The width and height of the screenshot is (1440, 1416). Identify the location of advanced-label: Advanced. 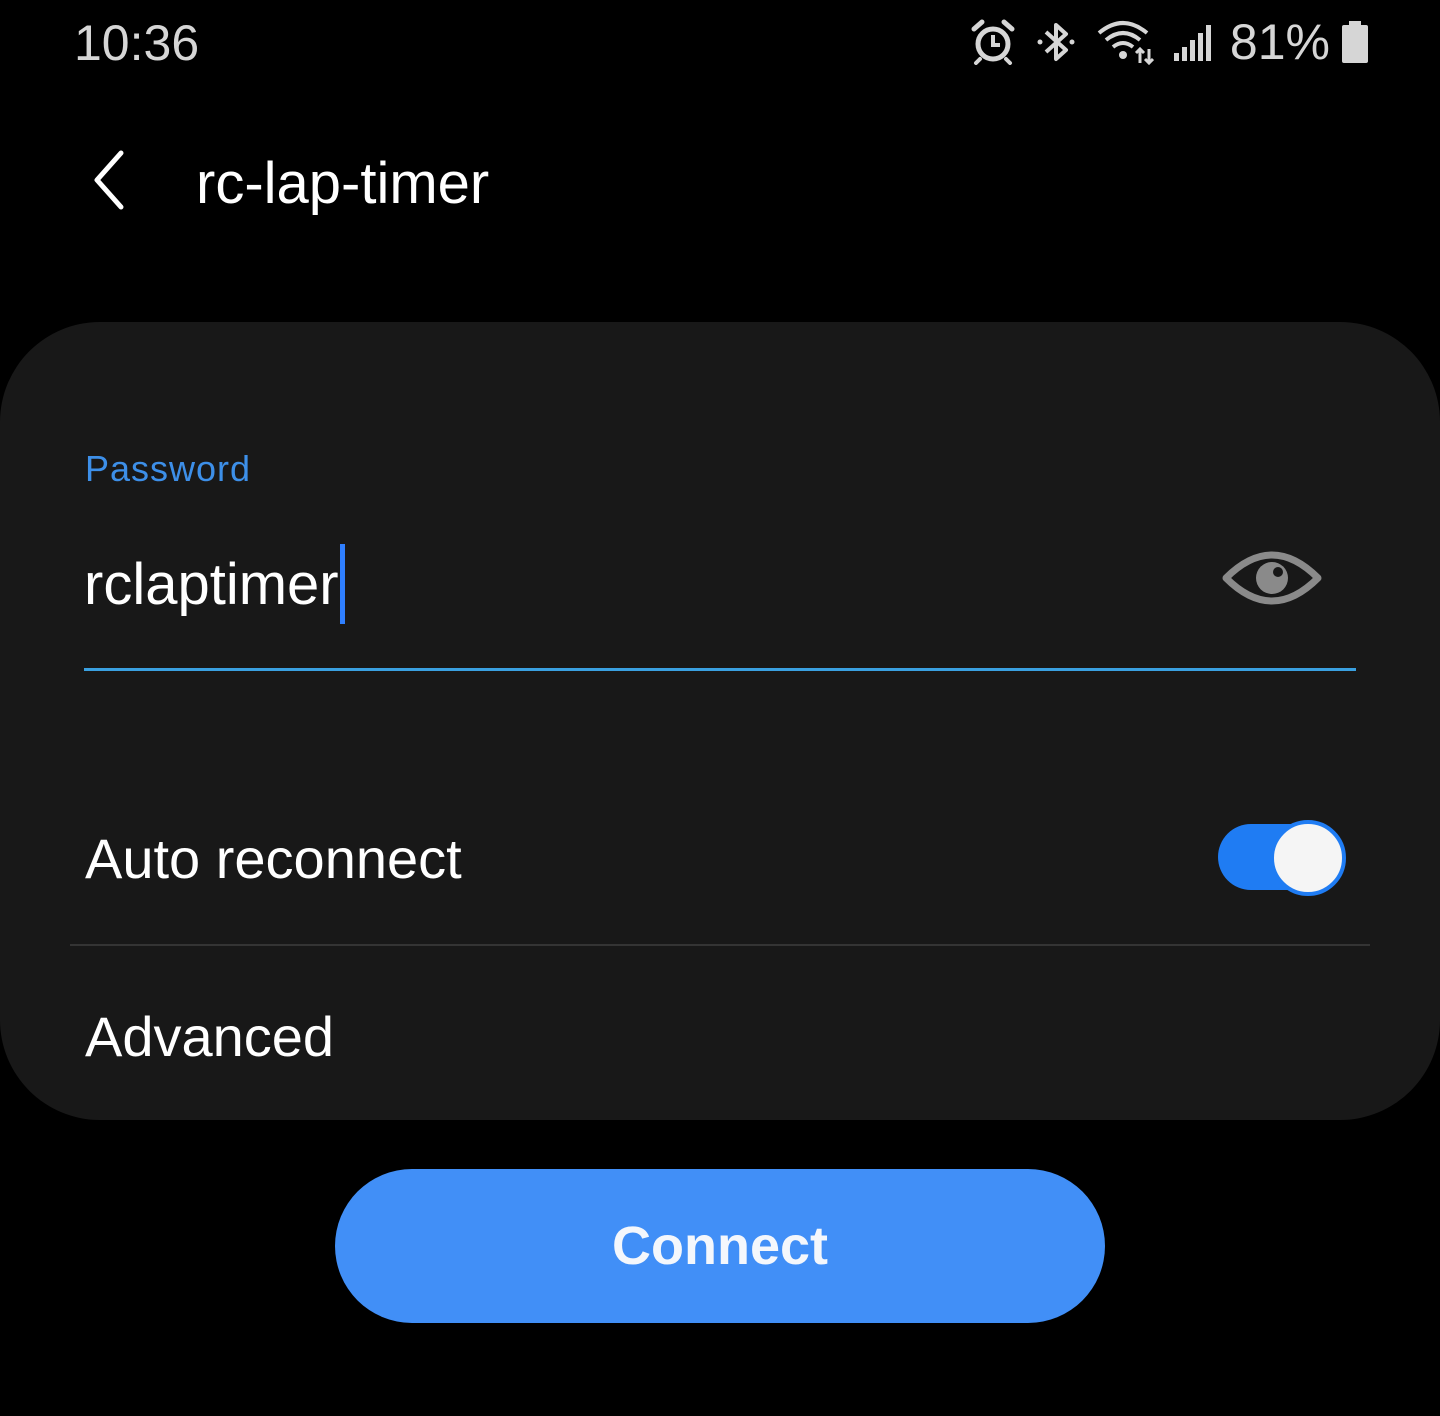
(210, 1036).